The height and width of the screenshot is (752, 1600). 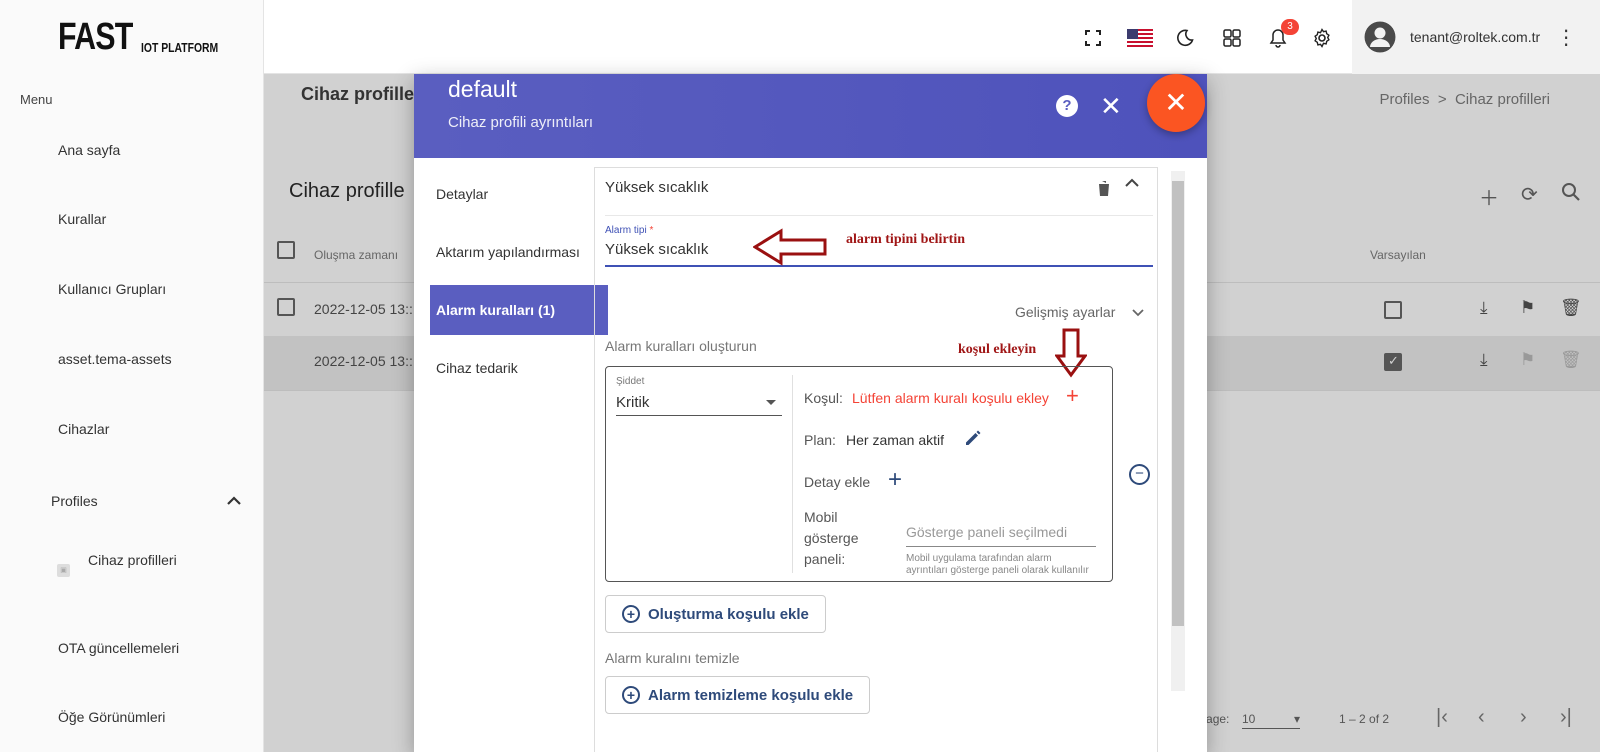 What do you see at coordinates (358, 94) in the screenshot?
I see `page-title: Cihaz profille` at bounding box center [358, 94].